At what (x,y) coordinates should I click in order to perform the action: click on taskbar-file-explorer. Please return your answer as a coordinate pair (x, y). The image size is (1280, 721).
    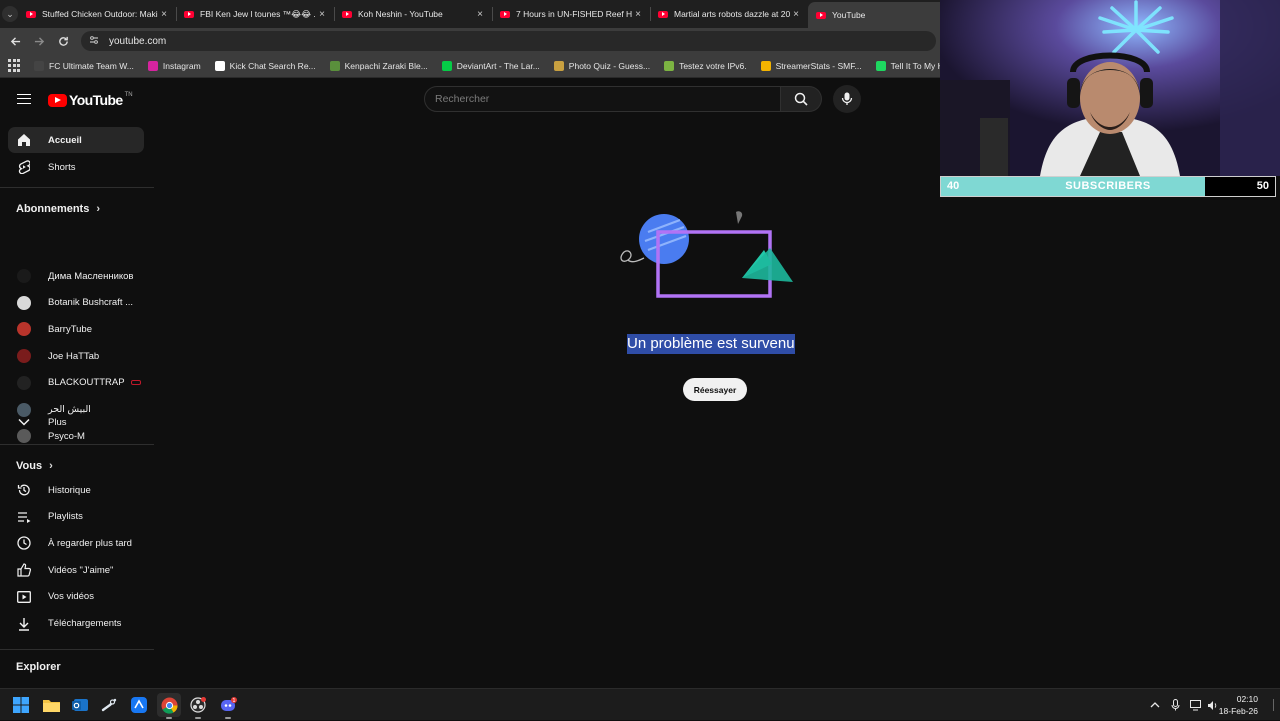
    Looking at the image, I should click on (51, 705).